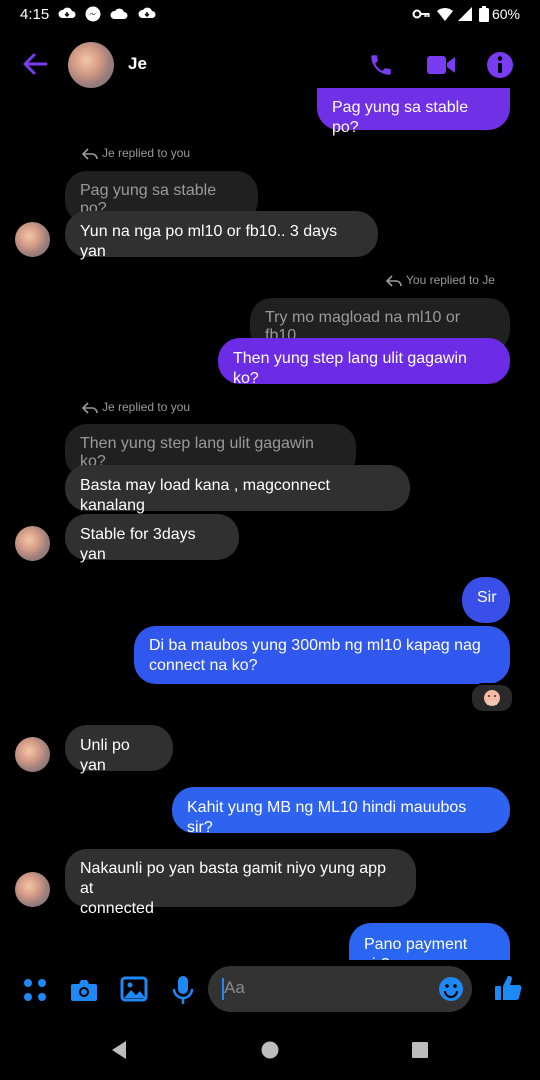 The image size is (540, 1080). I want to click on message-line: connected, so click(117, 908).